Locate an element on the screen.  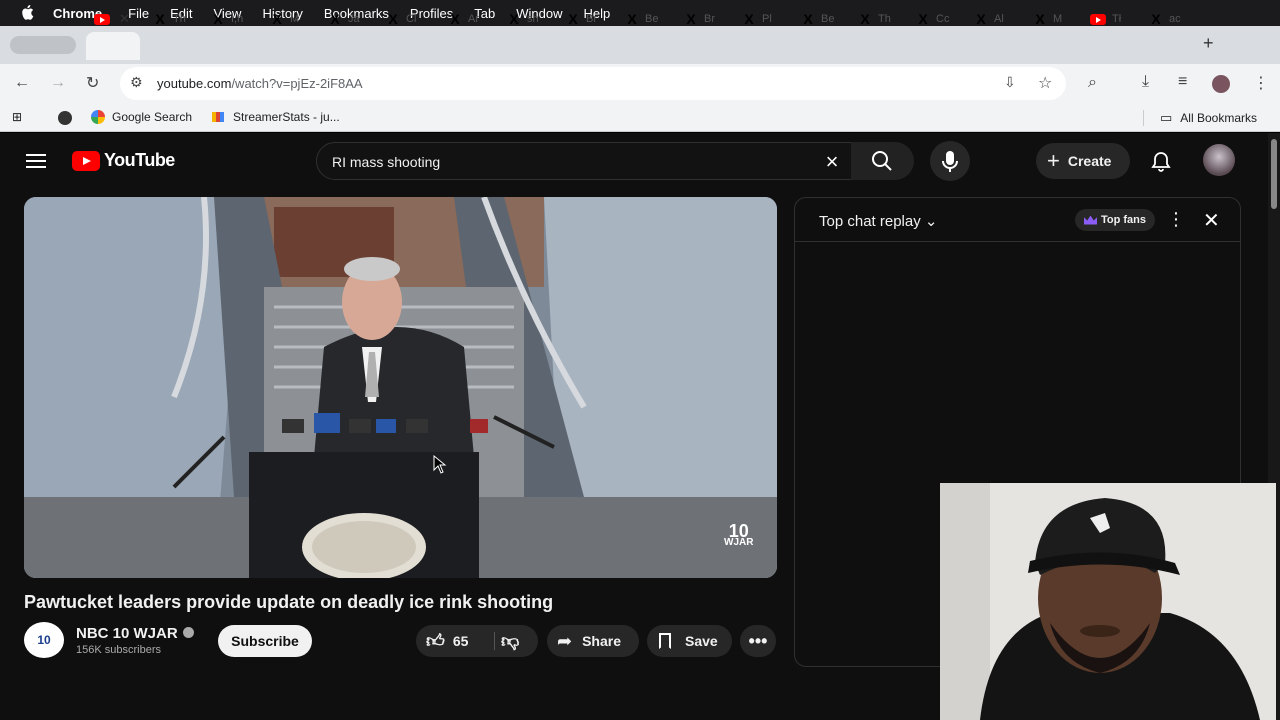
bookmarks-divider is located at coordinates (1143, 118).